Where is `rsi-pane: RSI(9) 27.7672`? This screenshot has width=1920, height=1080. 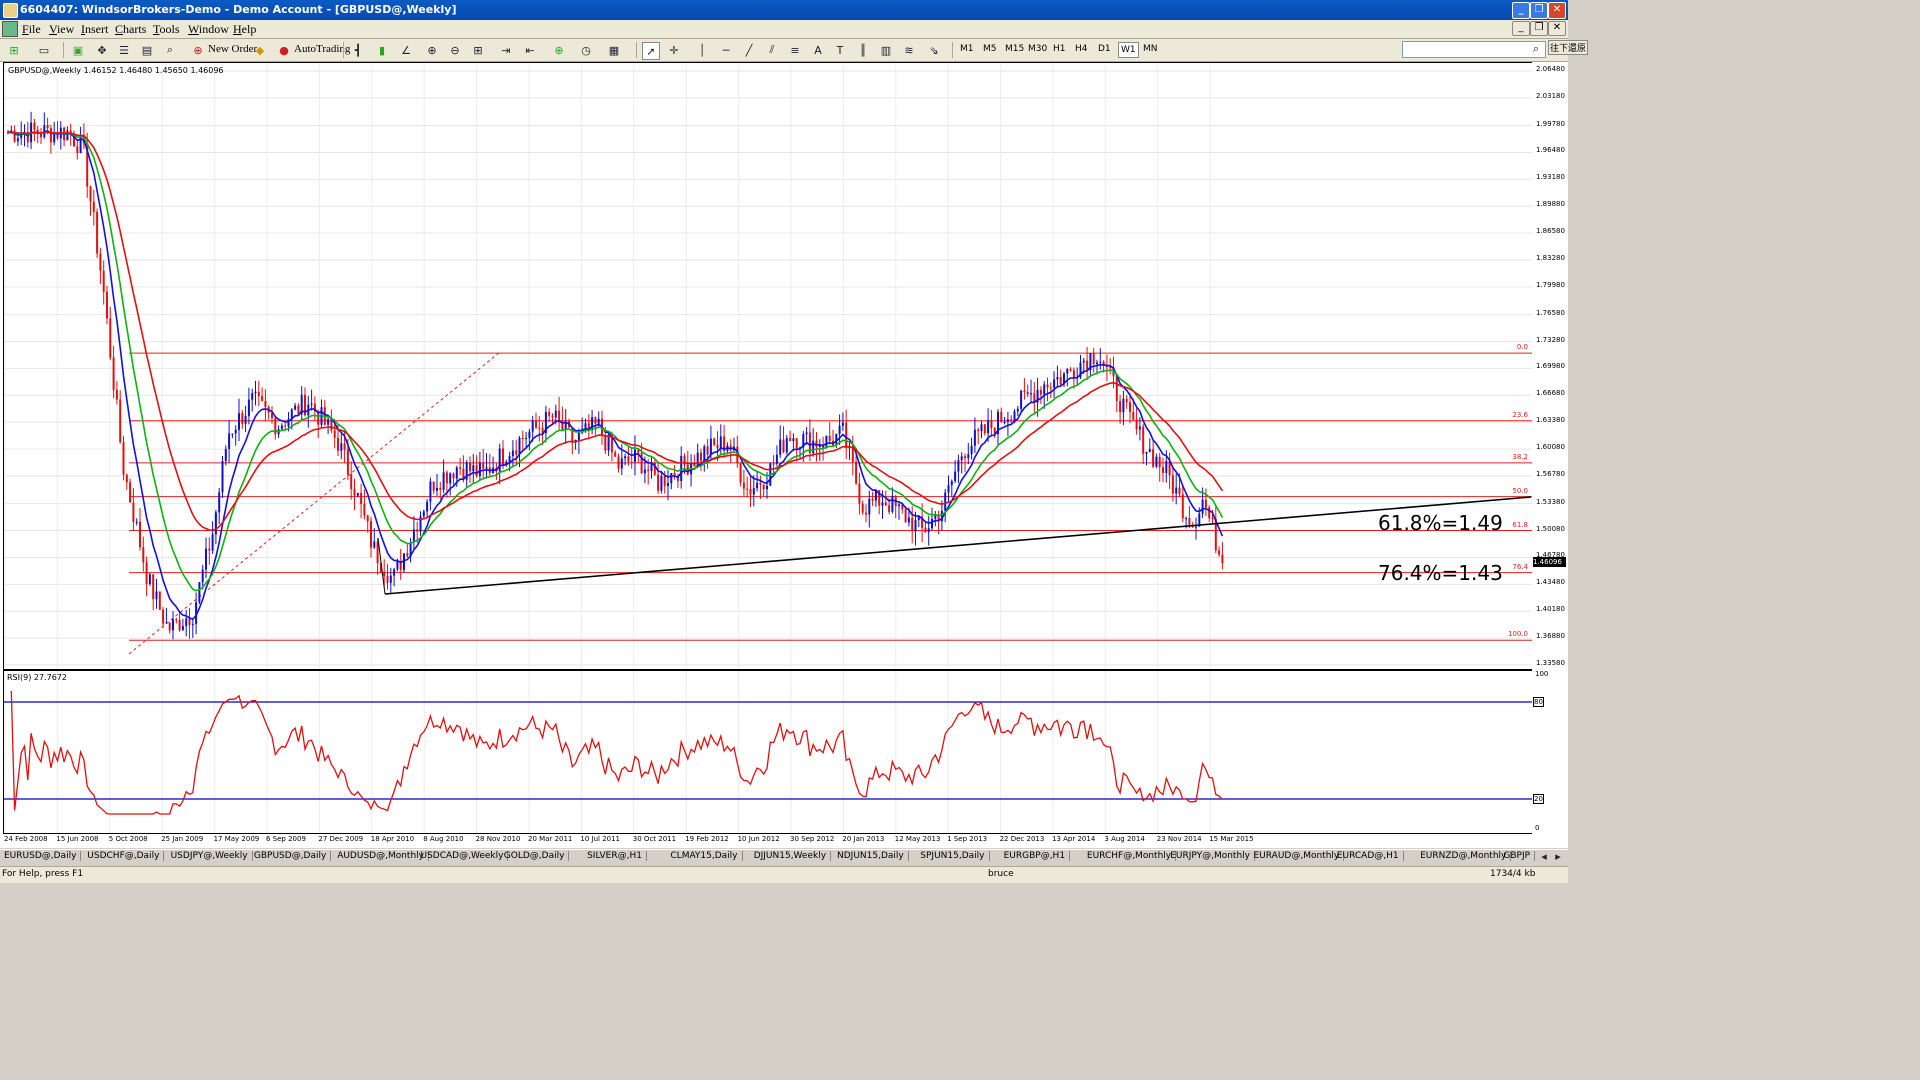
rsi-pane: RSI(9) 27.7672 is located at coordinates (768, 752).